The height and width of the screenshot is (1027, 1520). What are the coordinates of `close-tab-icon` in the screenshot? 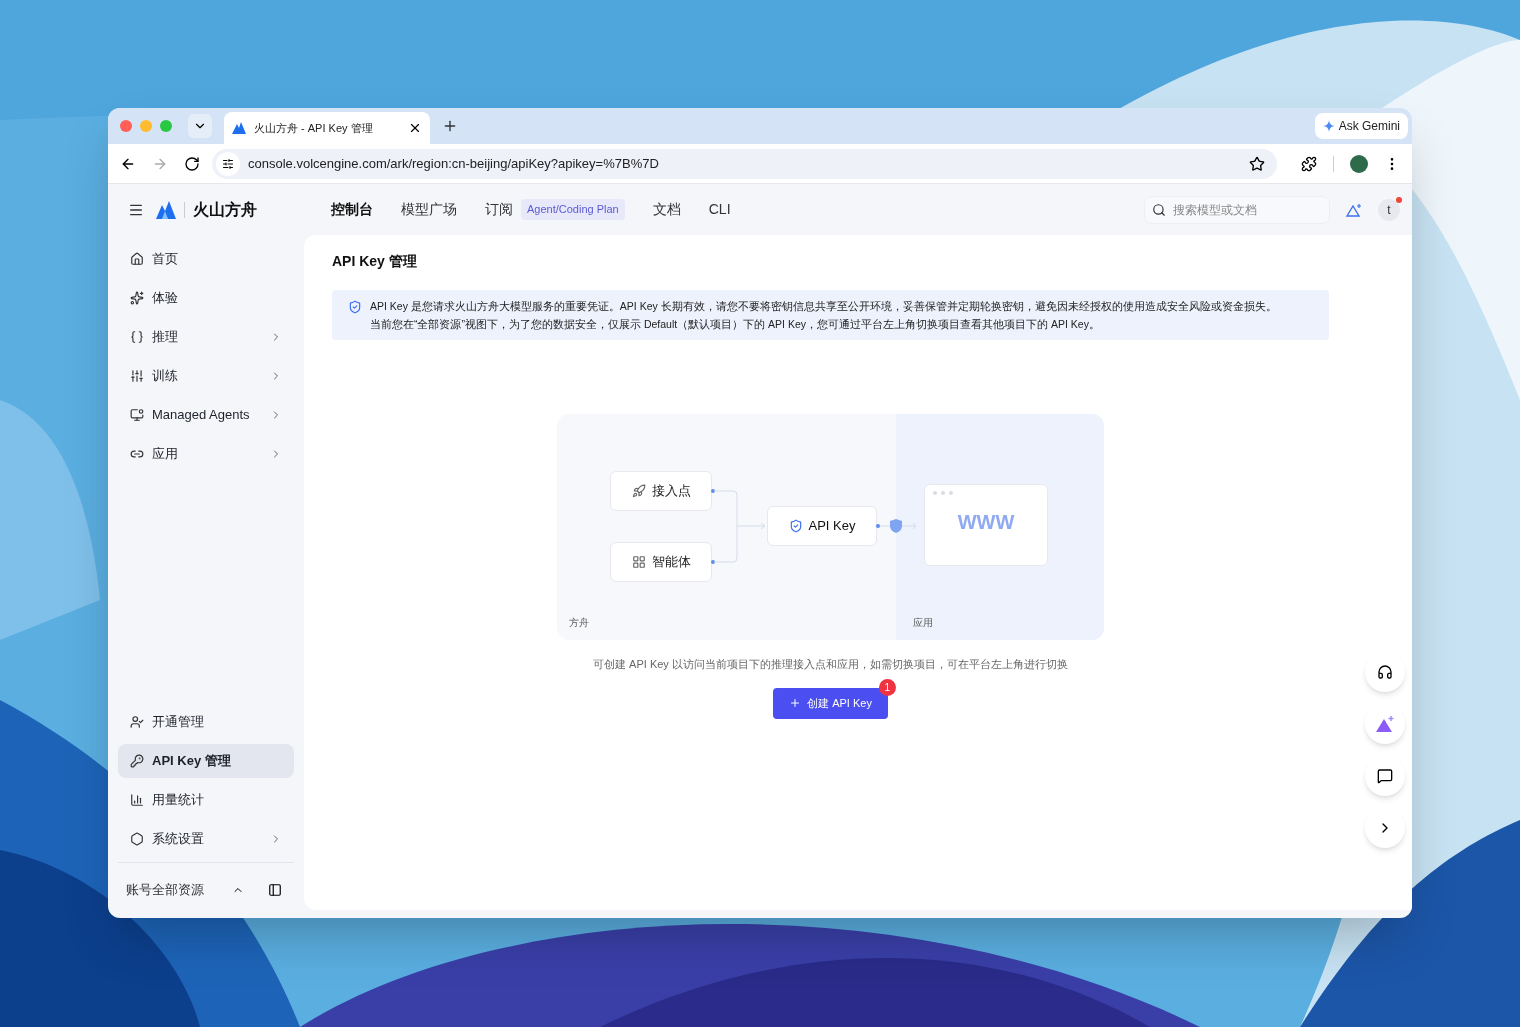 It's located at (415, 128).